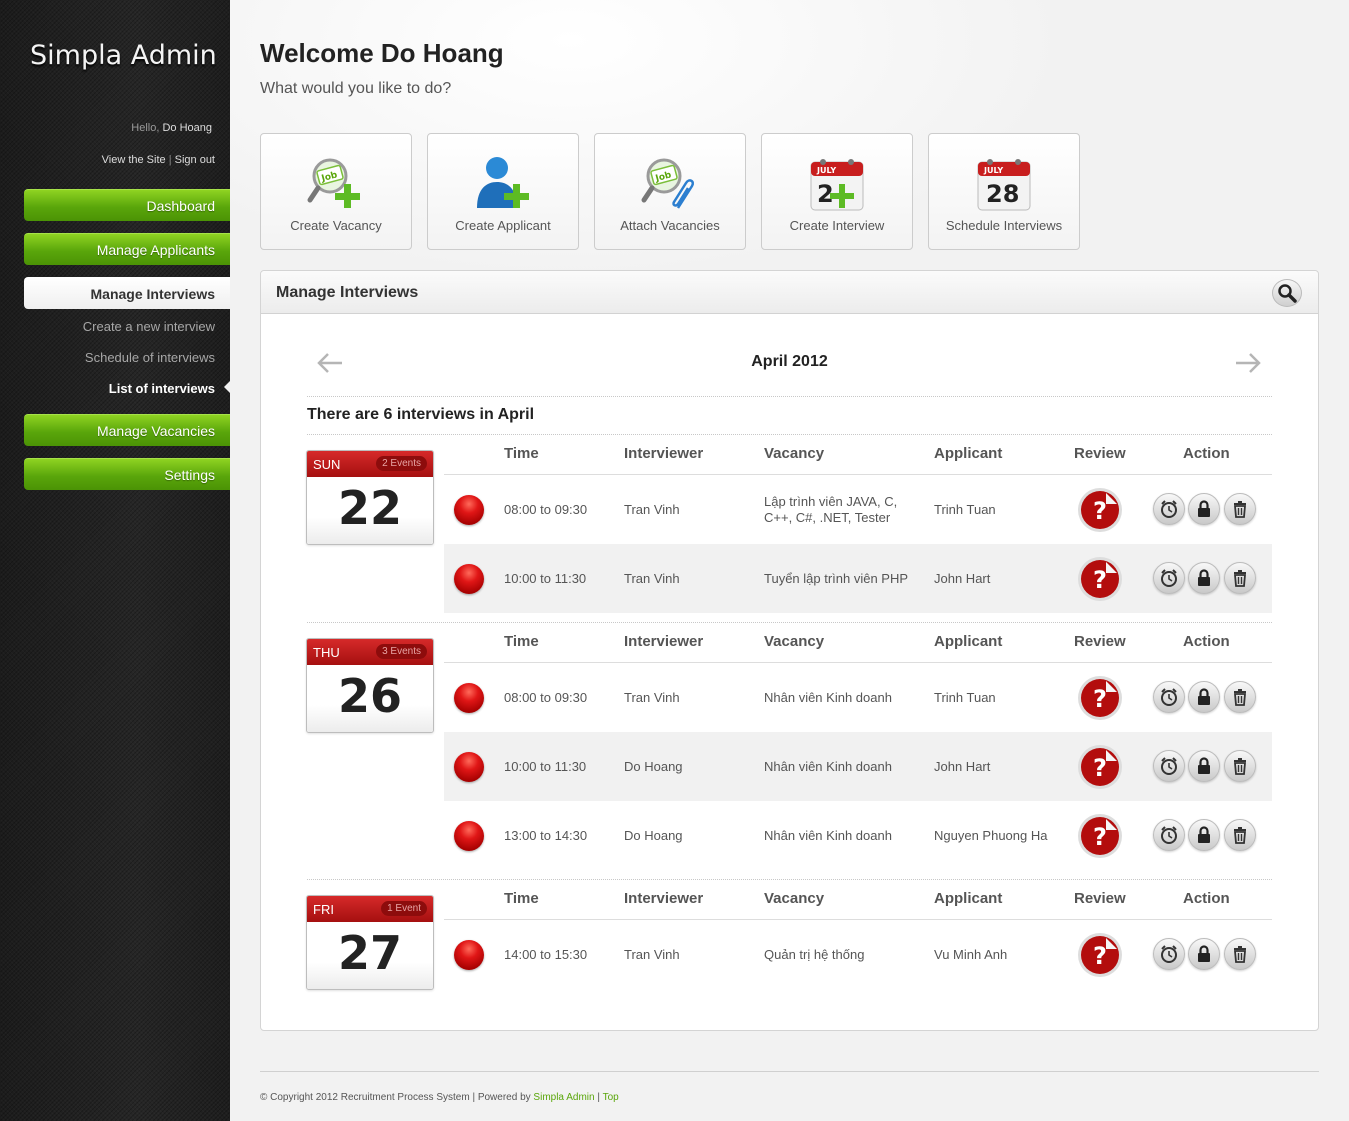 The image size is (1349, 1121). I want to click on cell-interviewer: Do Hoang, so click(653, 835).